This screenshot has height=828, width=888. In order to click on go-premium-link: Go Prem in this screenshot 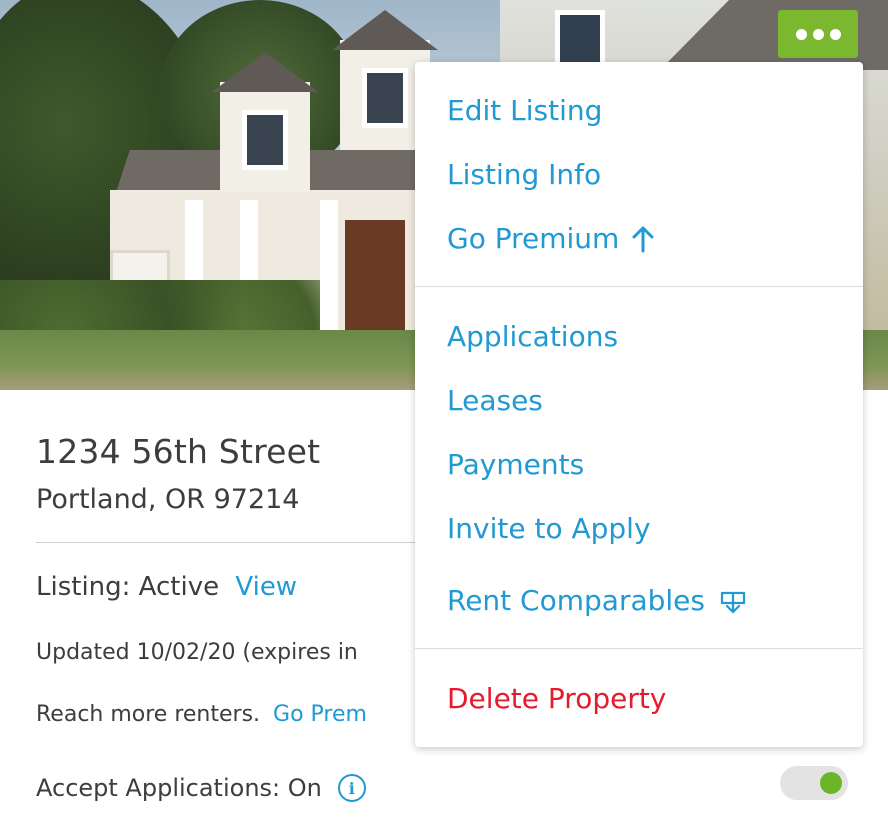, I will do `click(320, 714)`.